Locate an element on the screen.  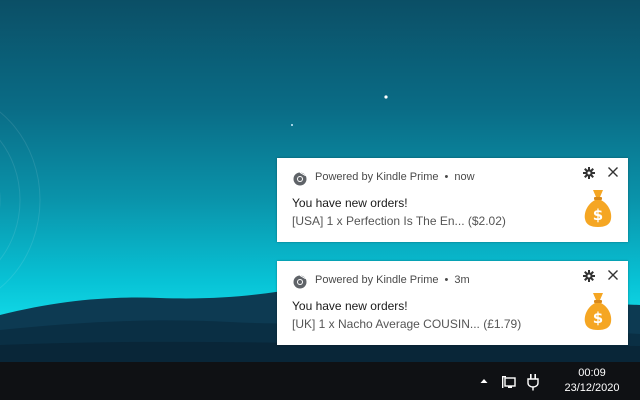
notification-time: 3m is located at coordinates (462, 280).